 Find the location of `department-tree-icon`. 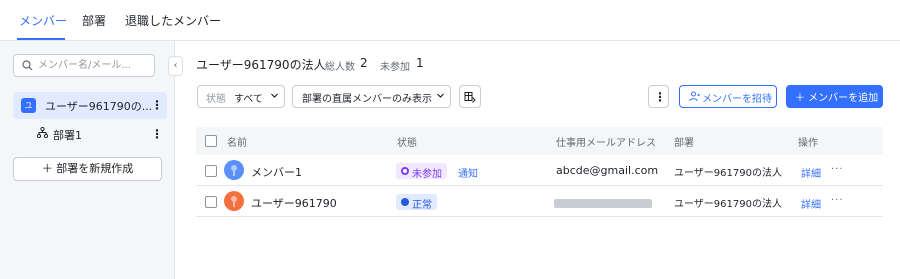

department-tree-icon is located at coordinates (42, 132).